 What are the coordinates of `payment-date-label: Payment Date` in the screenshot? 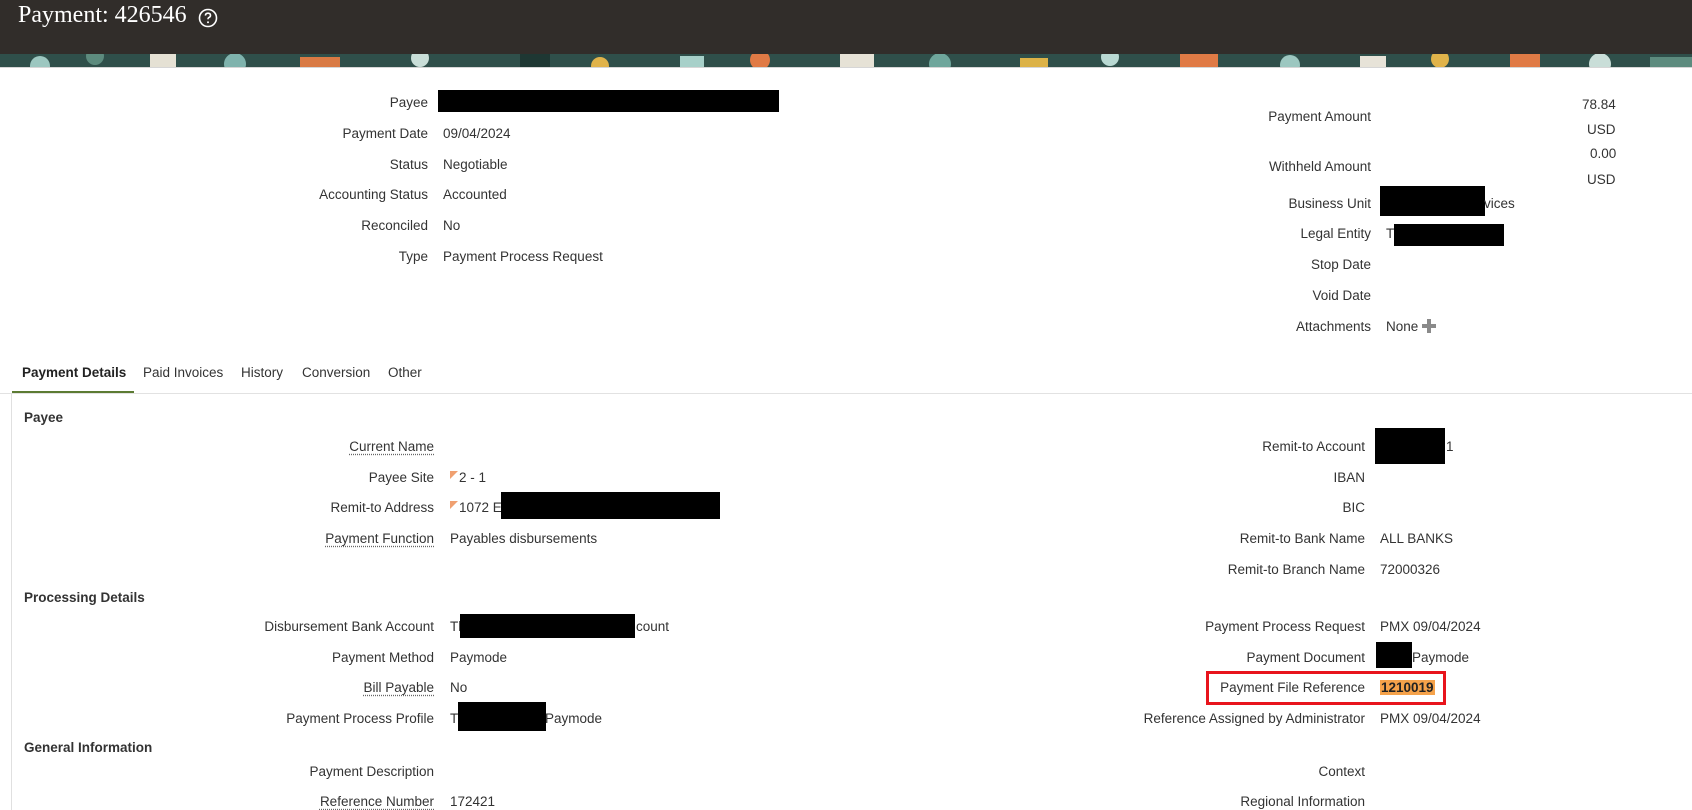 It's located at (385, 133).